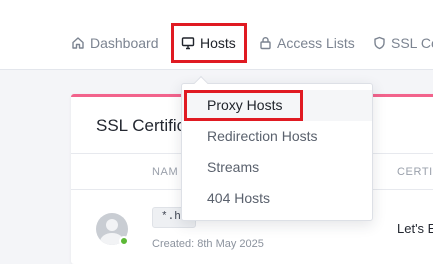 The height and width of the screenshot is (264, 433). I want to click on column-header-name: NAM, so click(165, 172).